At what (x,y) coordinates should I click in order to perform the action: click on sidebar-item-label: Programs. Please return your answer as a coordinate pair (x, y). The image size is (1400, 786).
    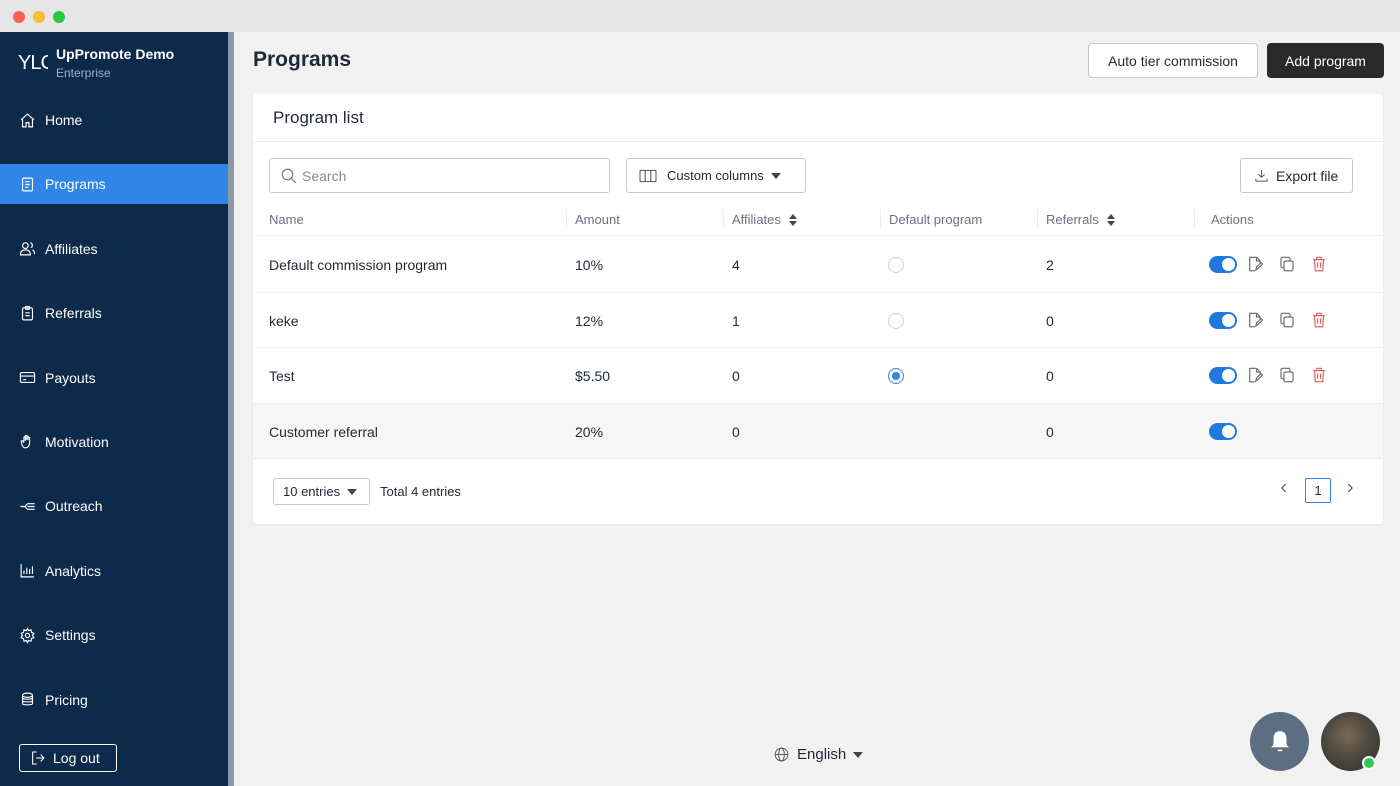
    Looking at the image, I should click on (75, 184).